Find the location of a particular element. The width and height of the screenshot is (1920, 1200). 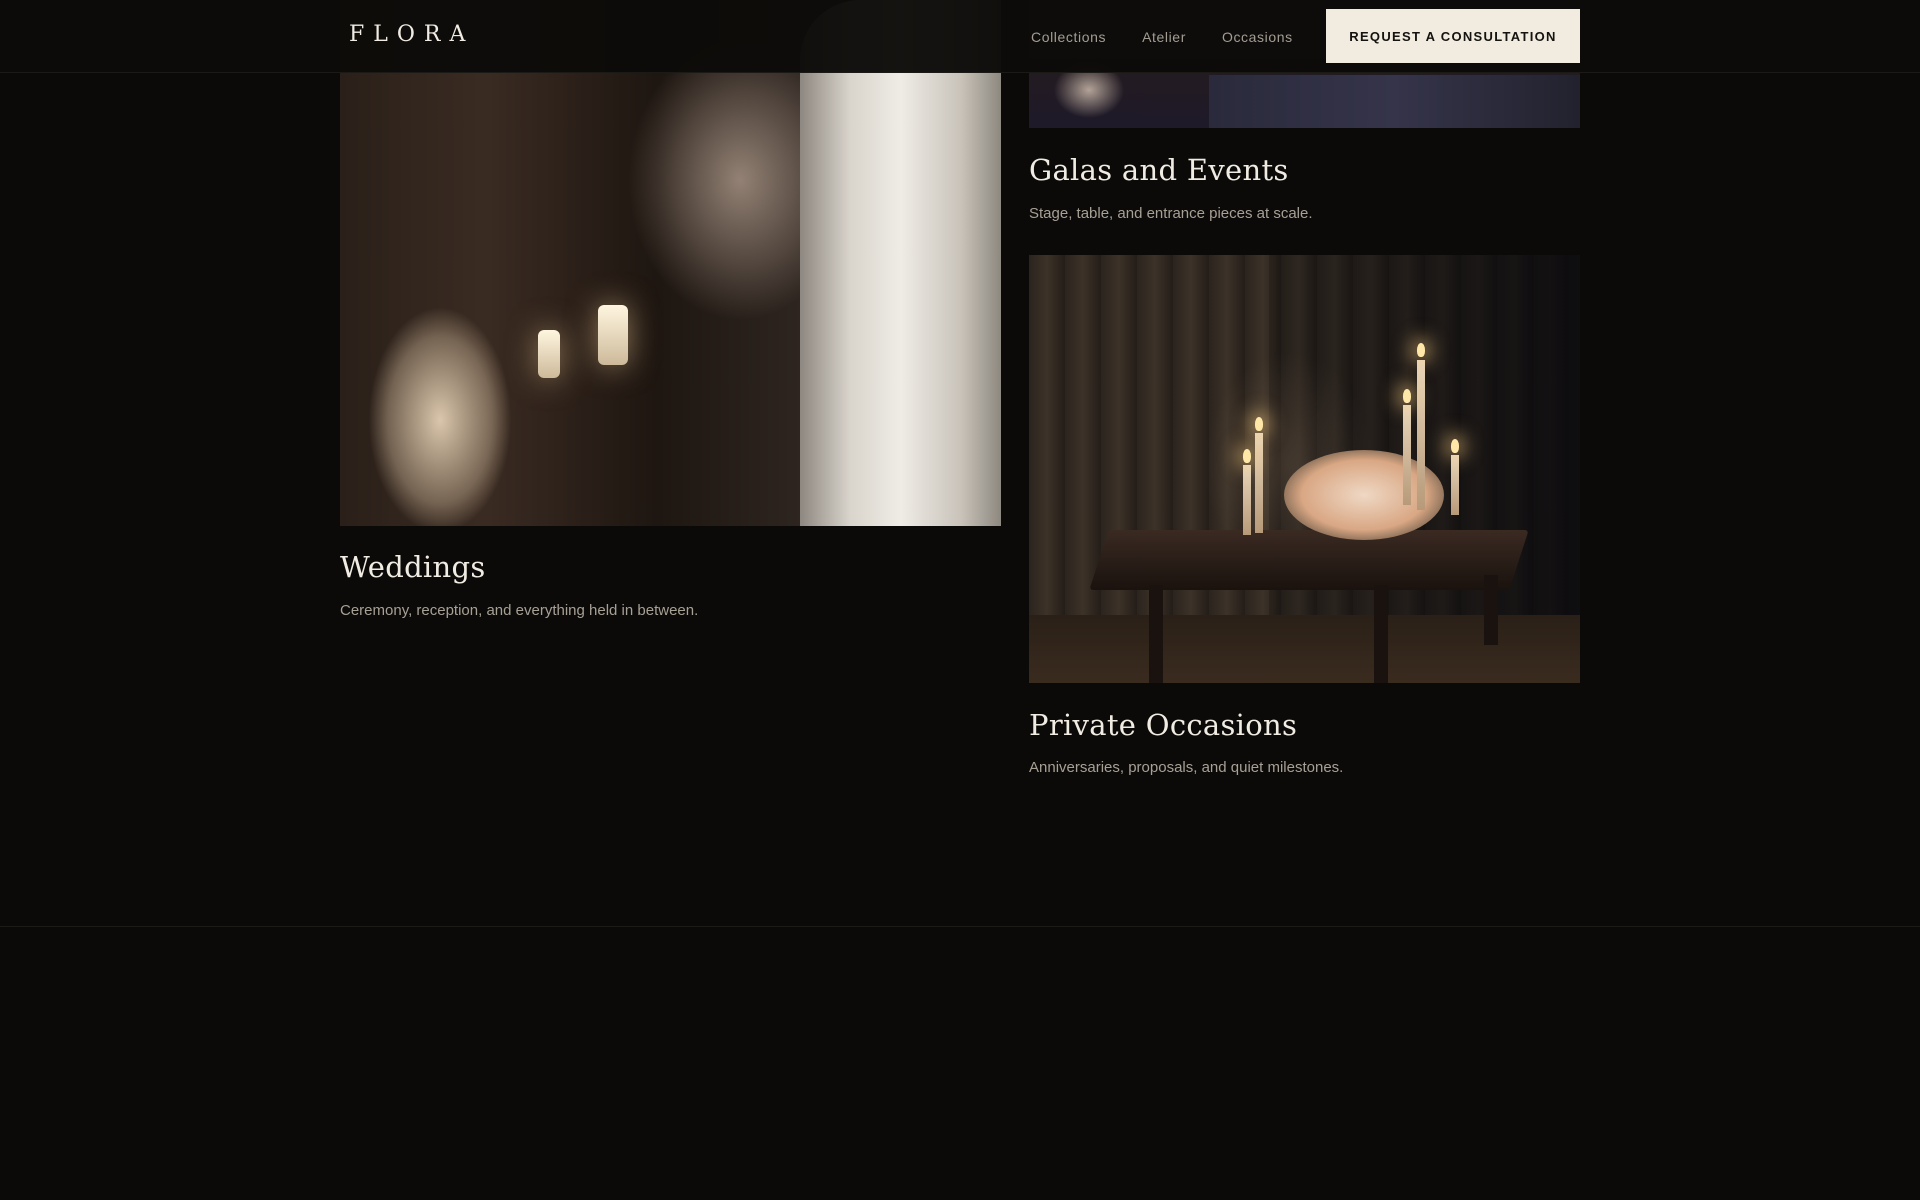

tabletop-shape is located at coordinates (1309, 560).